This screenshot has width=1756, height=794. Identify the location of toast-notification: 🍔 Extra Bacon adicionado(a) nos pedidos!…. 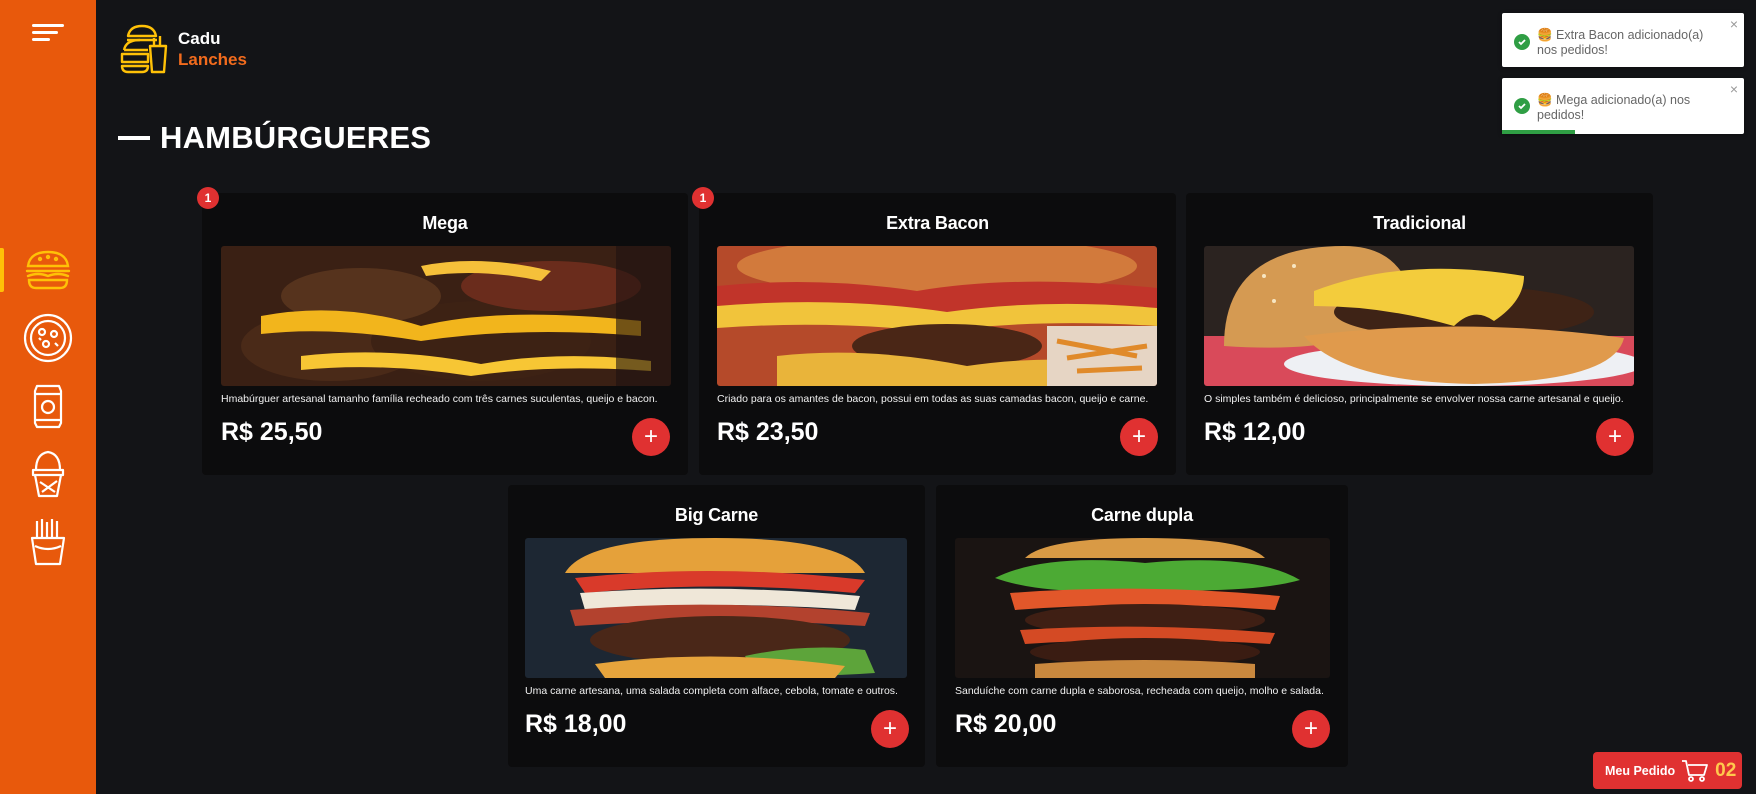
(1623, 40).